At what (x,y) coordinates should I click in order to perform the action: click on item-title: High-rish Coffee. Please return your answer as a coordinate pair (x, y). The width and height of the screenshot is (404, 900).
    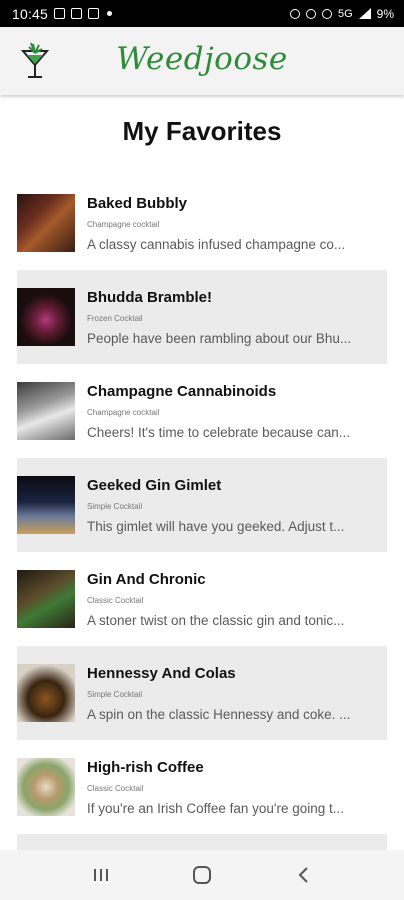
    Looking at the image, I should click on (145, 767).